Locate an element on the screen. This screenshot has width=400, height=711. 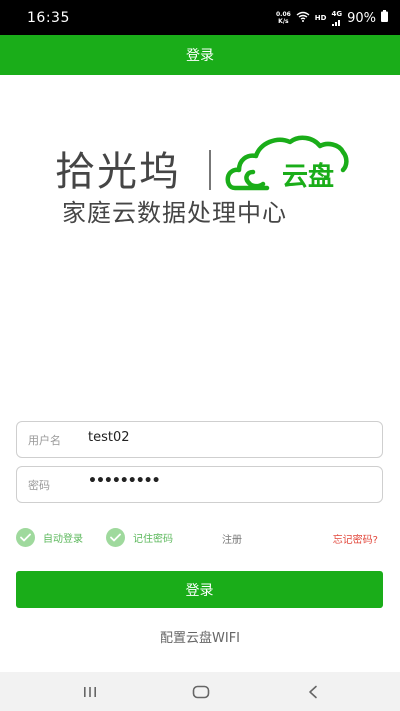
auto-login-label: 自动登录 is located at coordinates (63, 537).